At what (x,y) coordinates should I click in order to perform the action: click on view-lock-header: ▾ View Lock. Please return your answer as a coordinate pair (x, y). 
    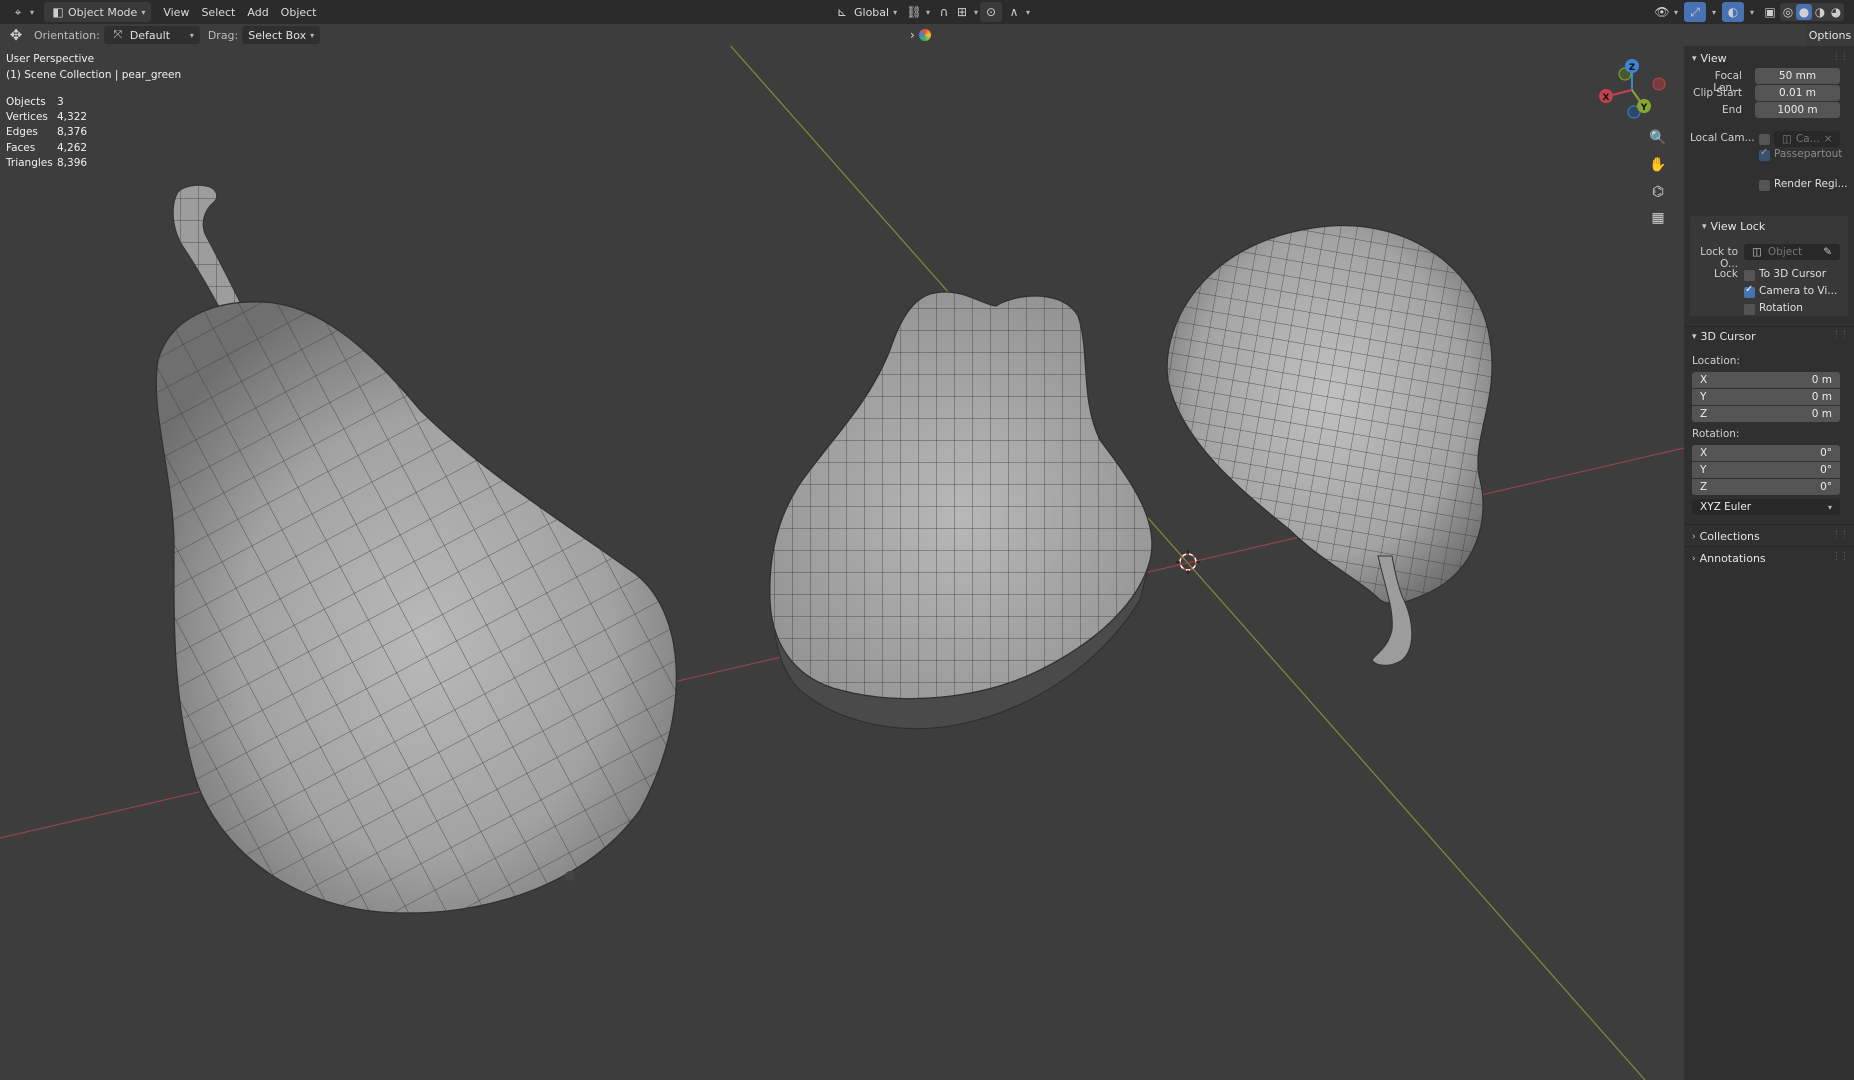
    Looking at the image, I should click on (1733, 226).